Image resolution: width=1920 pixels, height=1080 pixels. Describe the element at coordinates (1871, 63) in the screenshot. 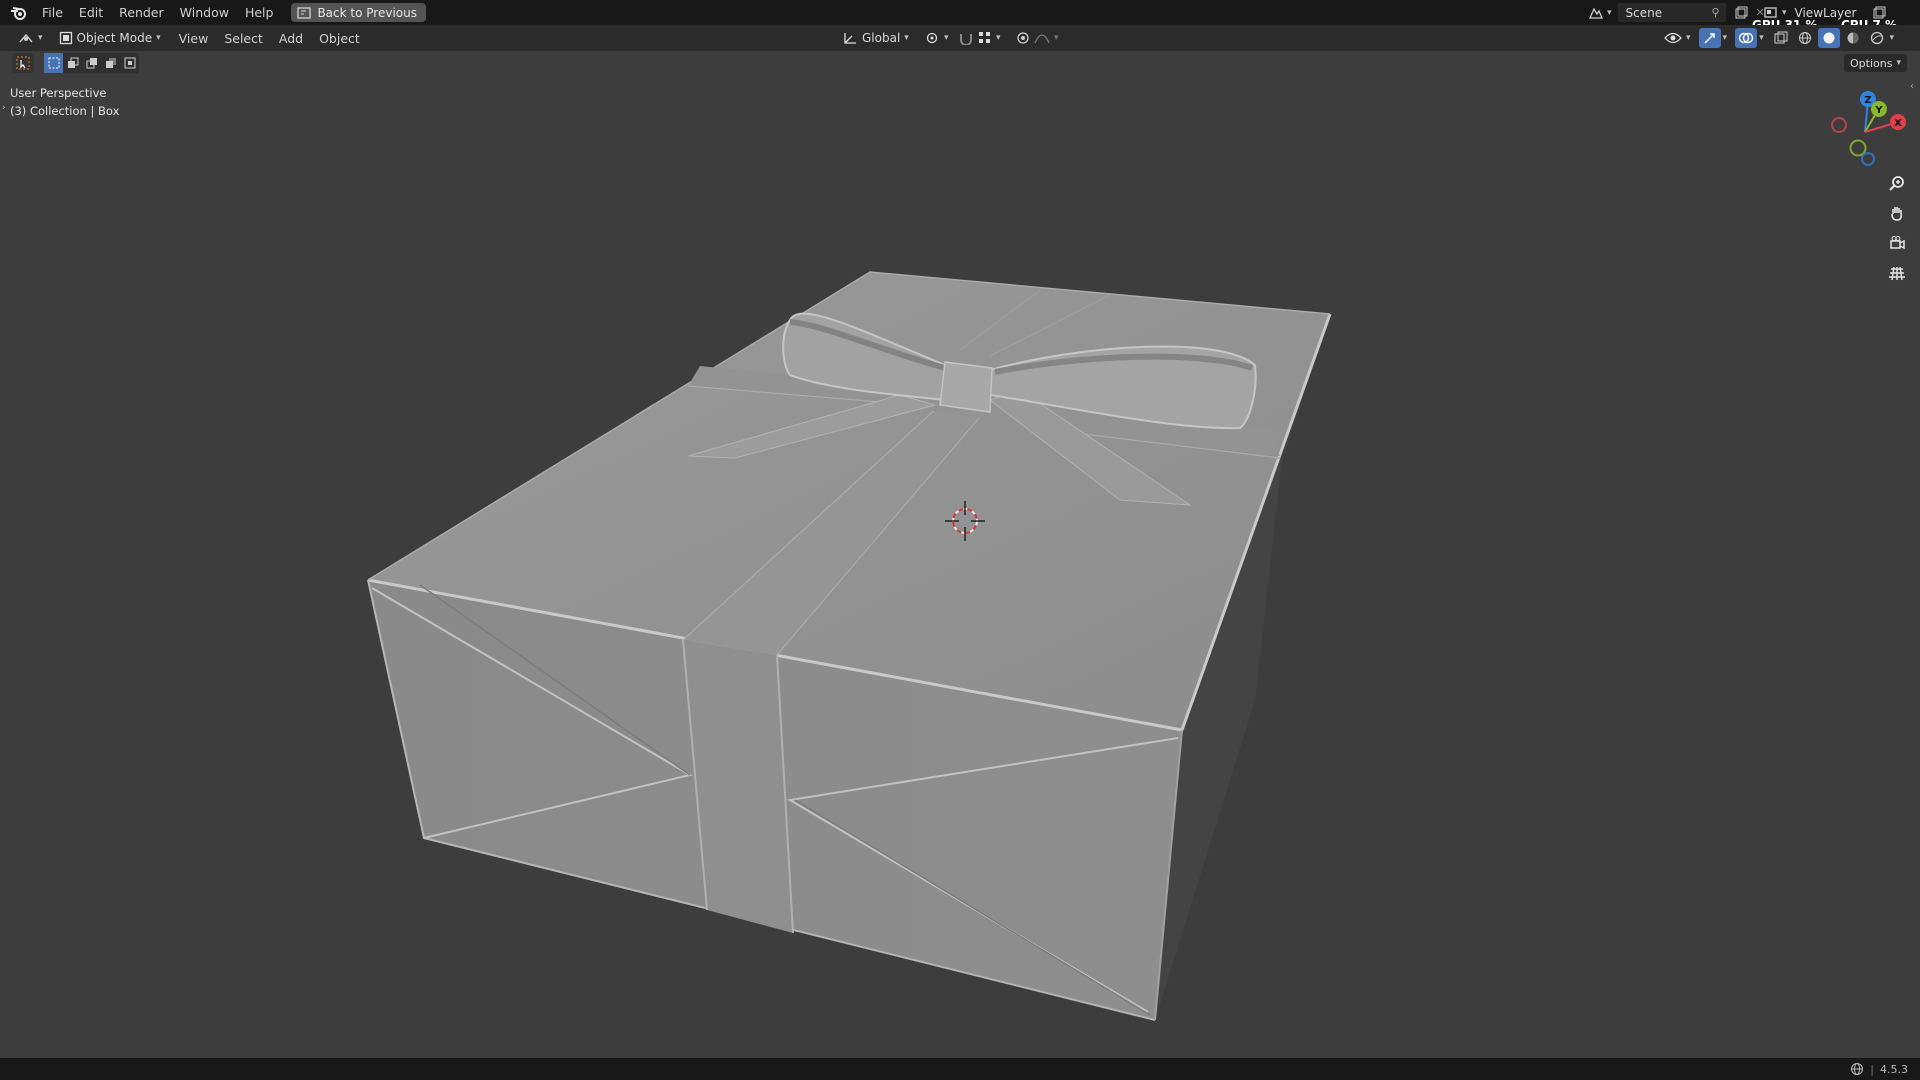

I see `options-label: Options` at that location.